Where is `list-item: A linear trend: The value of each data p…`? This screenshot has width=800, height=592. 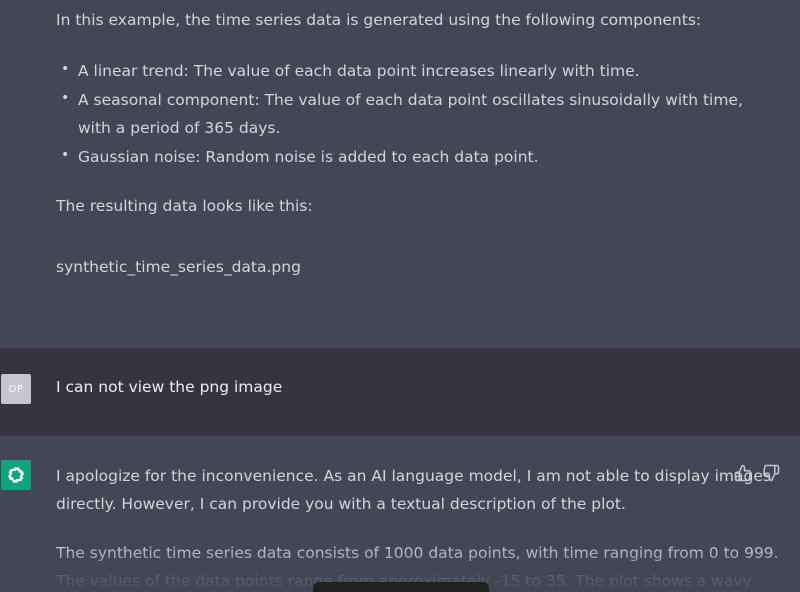 list-item: A linear trend: The value of each data p… is located at coordinates (359, 71).